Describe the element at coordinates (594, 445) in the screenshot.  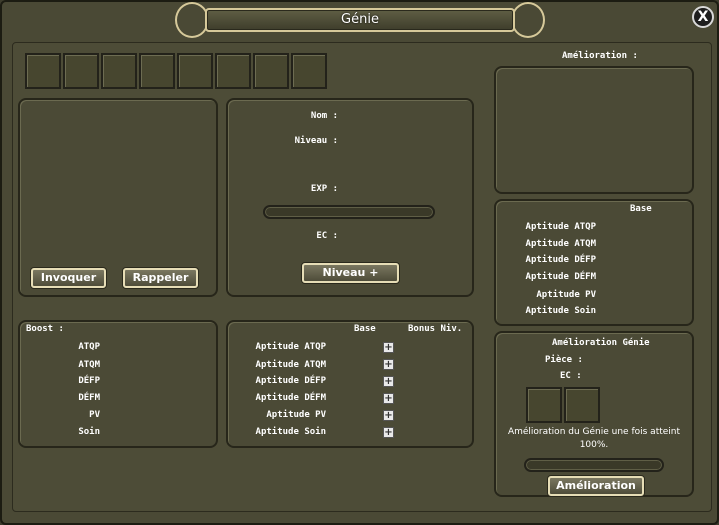
I see `upgrade-message-line-2: 100%.` at that location.